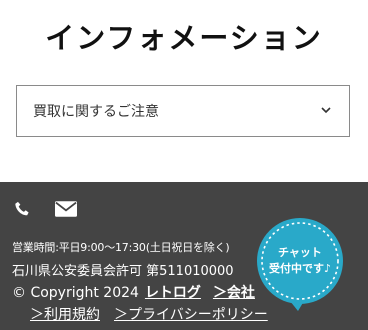  Describe the element at coordinates (191, 315) in the screenshot. I see `privacy-link: ＞プライバシーポリシー` at that location.